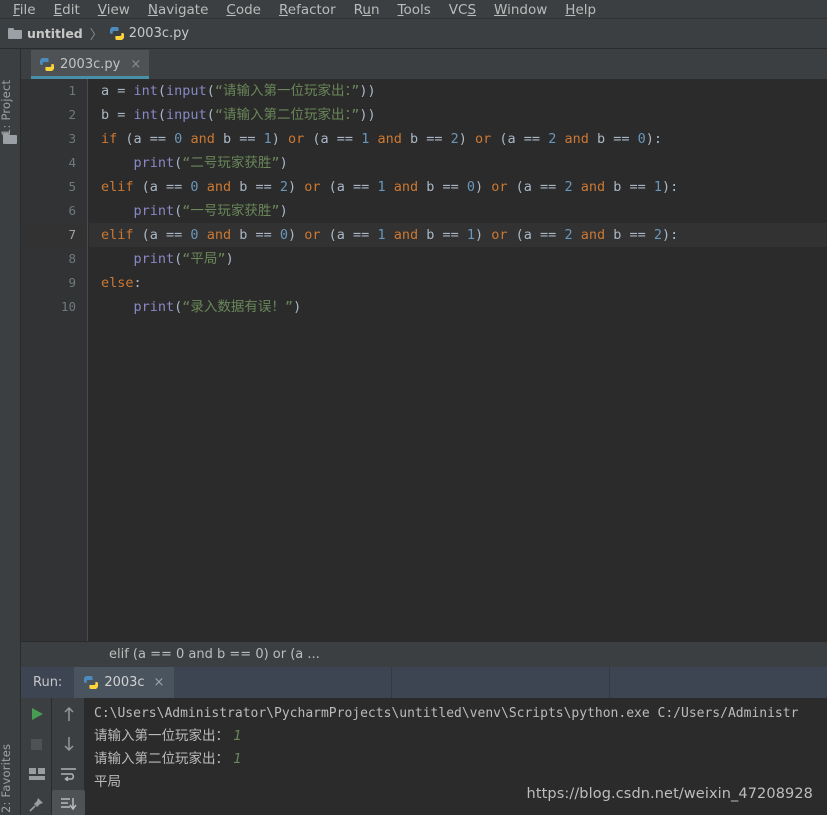 This screenshot has width=827, height=815. Describe the element at coordinates (54, 91) in the screenshot. I see `gutter-line-1: 1` at that location.